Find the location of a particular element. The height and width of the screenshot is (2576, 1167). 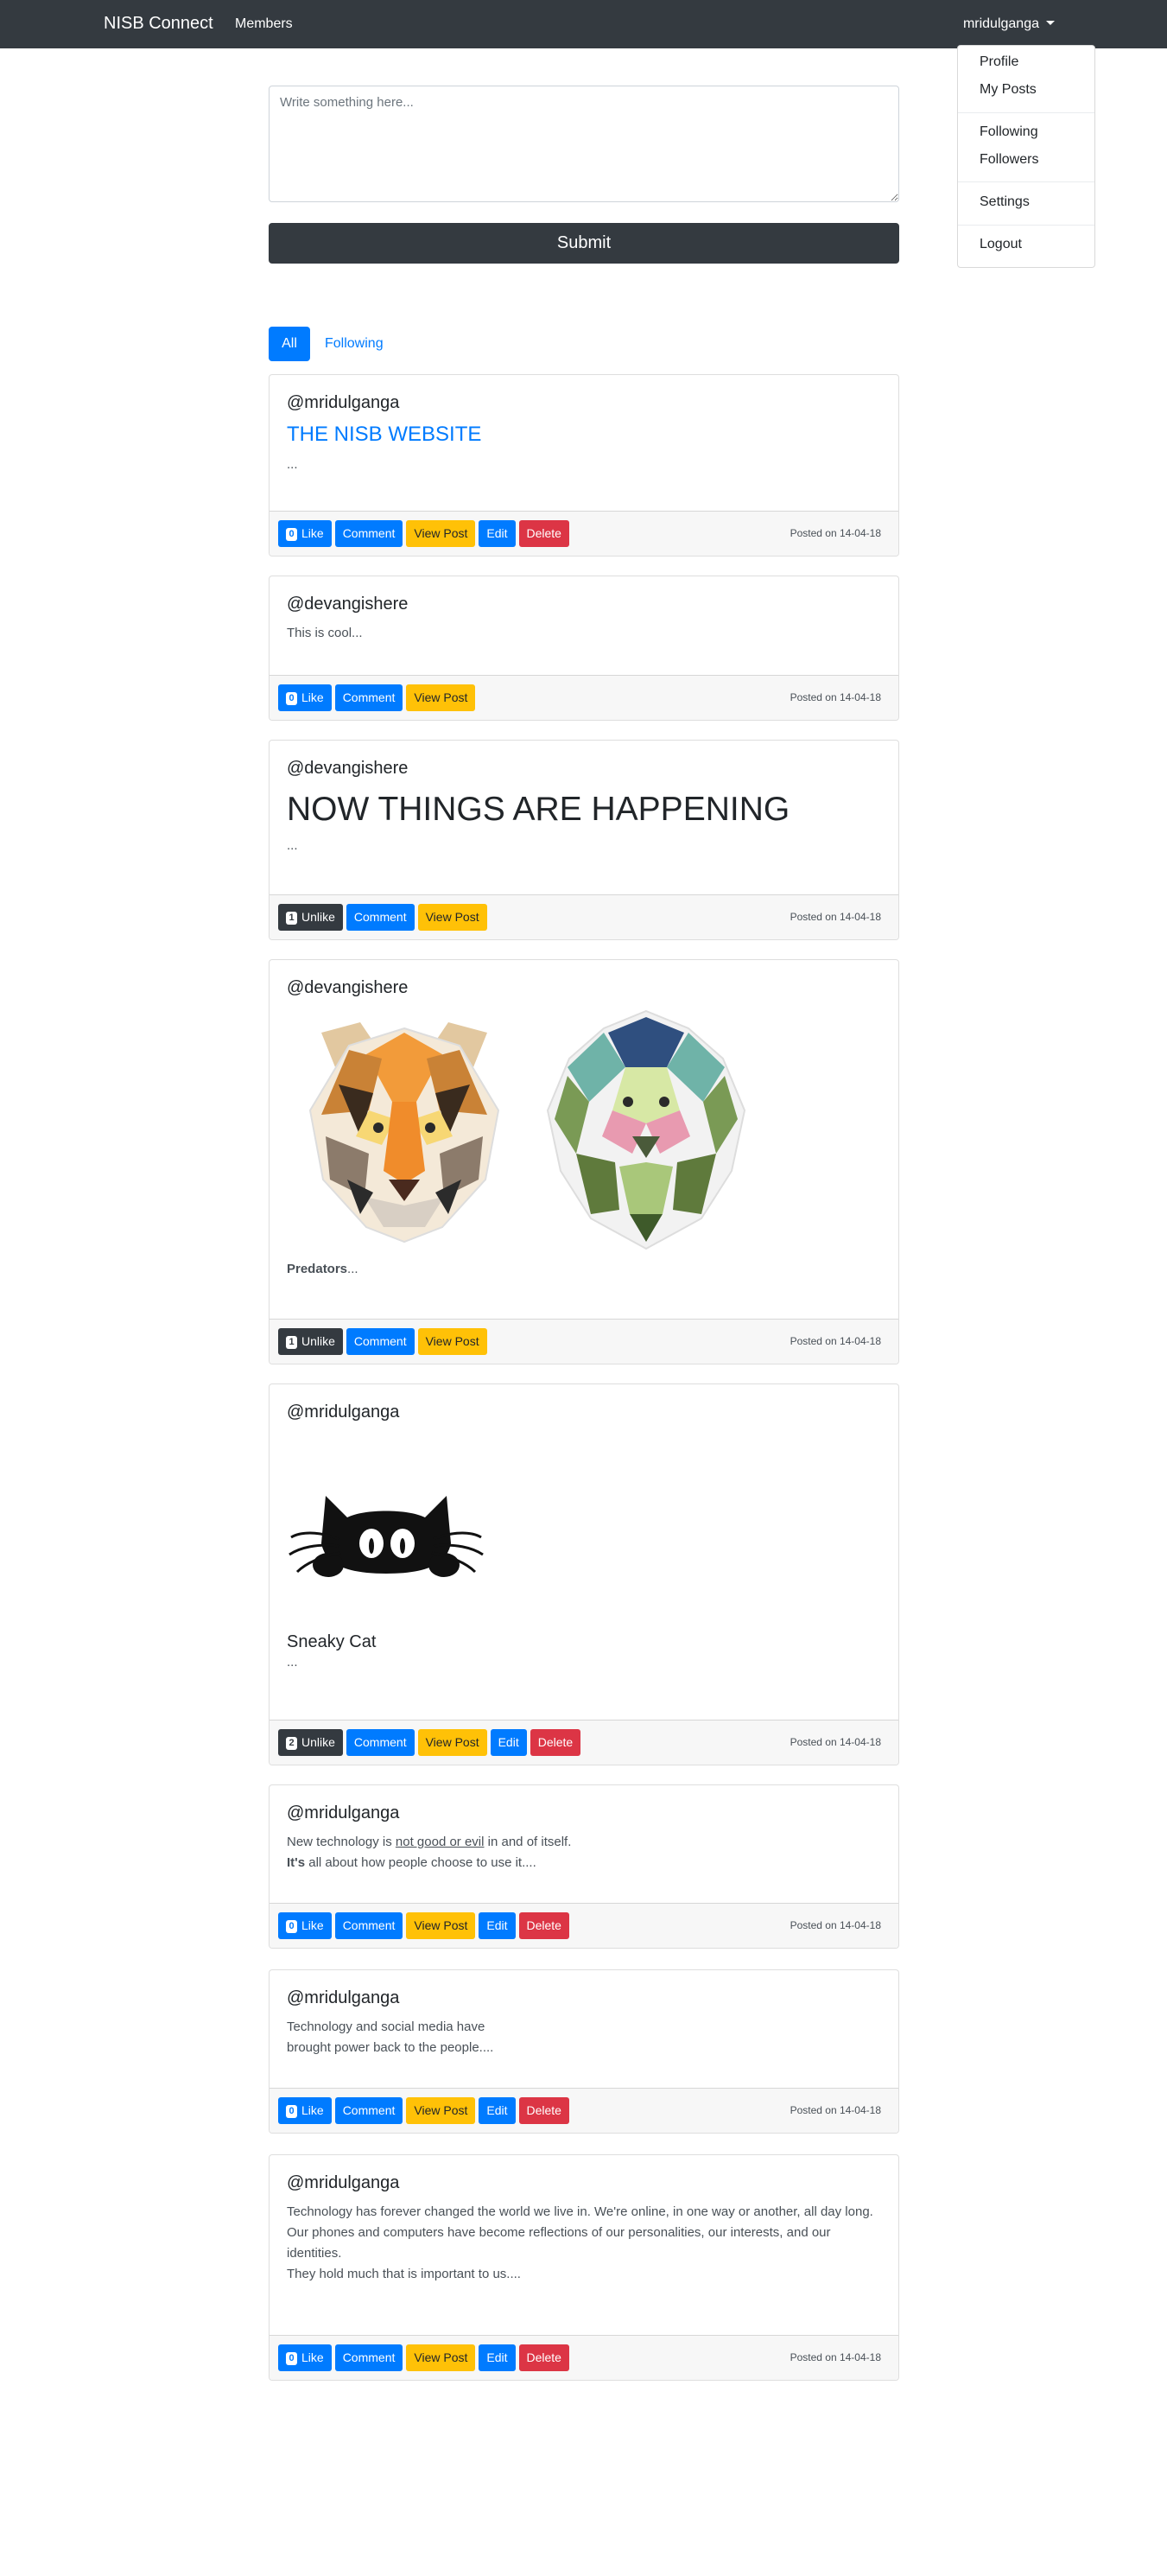

navbar: NISB Connect Members mridulganga is located at coordinates (583, 24).